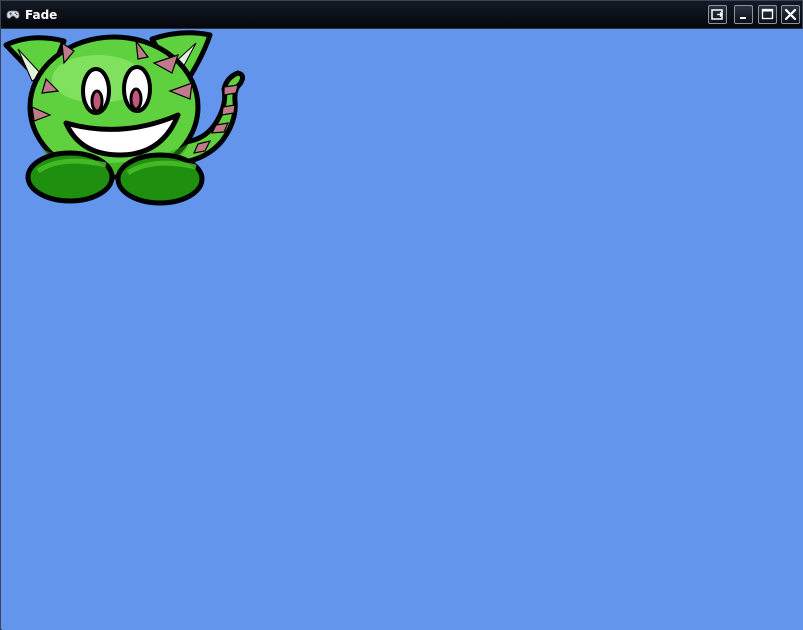  What do you see at coordinates (41, 15) in the screenshot?
I see `window-title: Fade` at bounding box center [41, 15].